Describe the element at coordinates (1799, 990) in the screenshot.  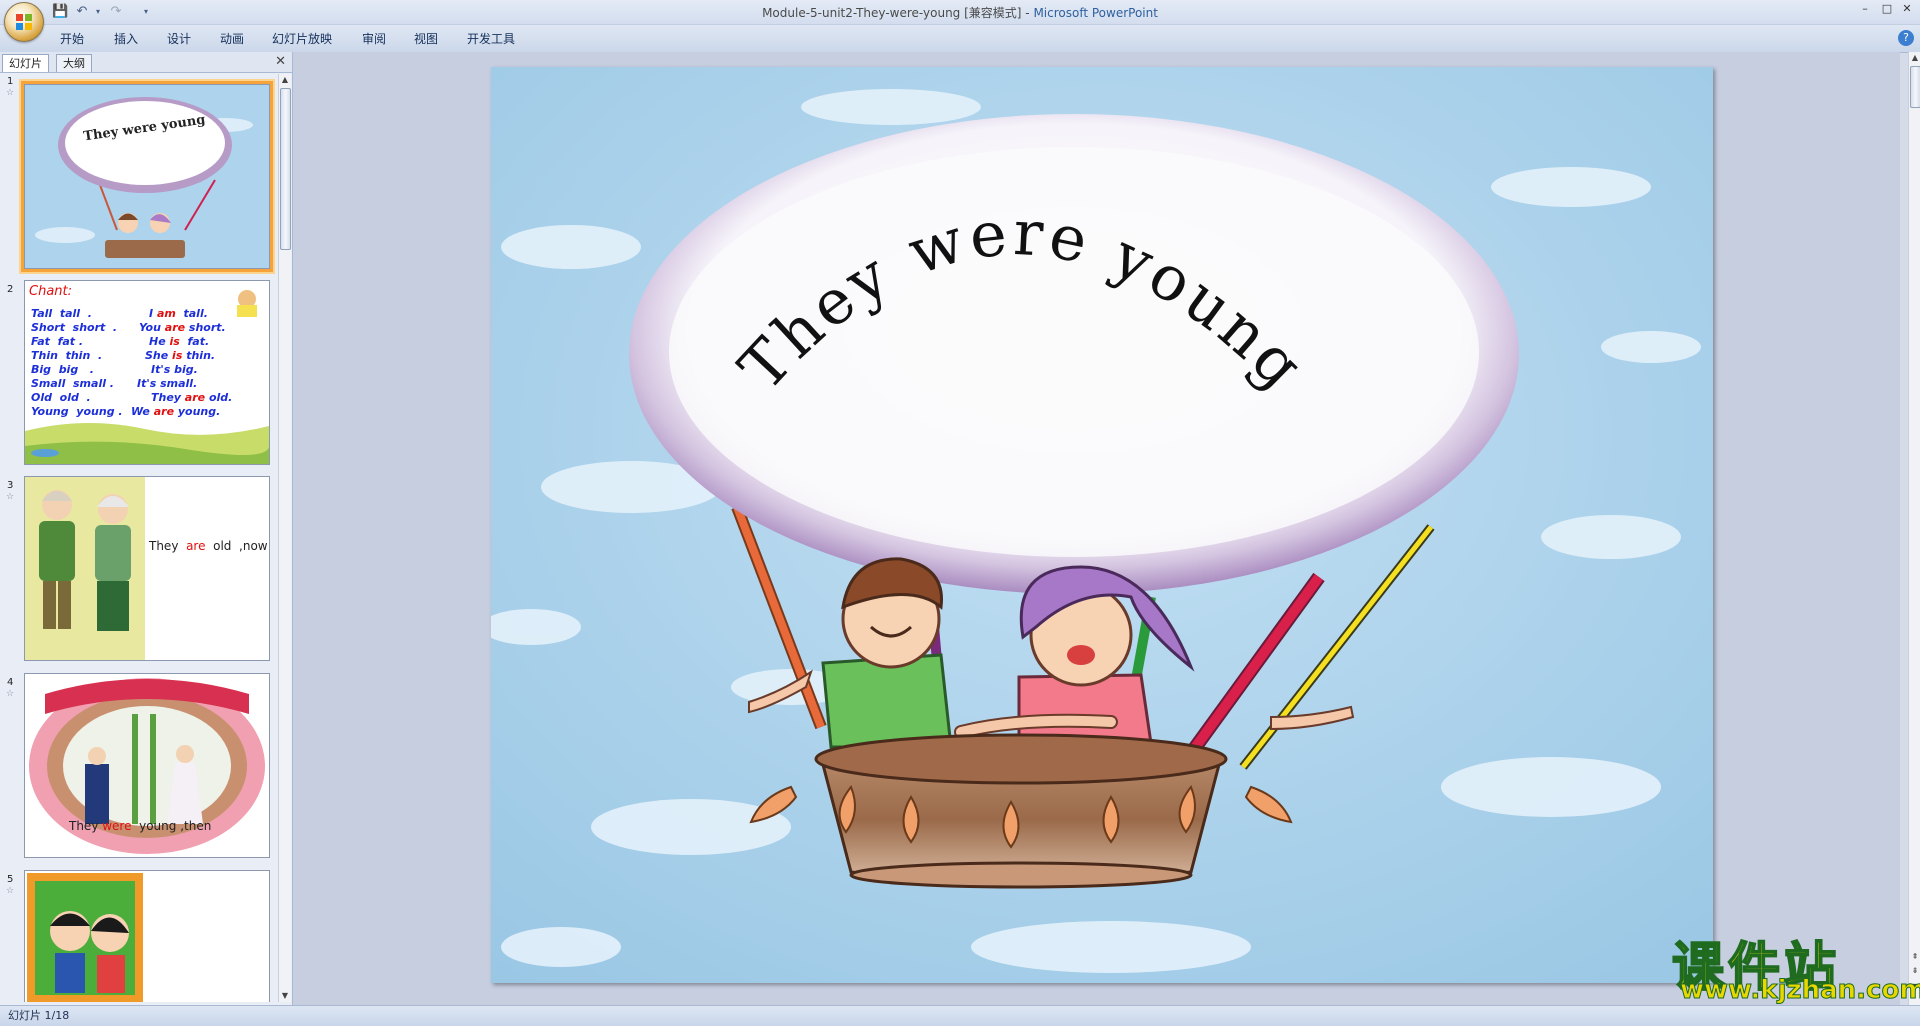
I see `watermark-url: www.kjzhan.com` at that location.